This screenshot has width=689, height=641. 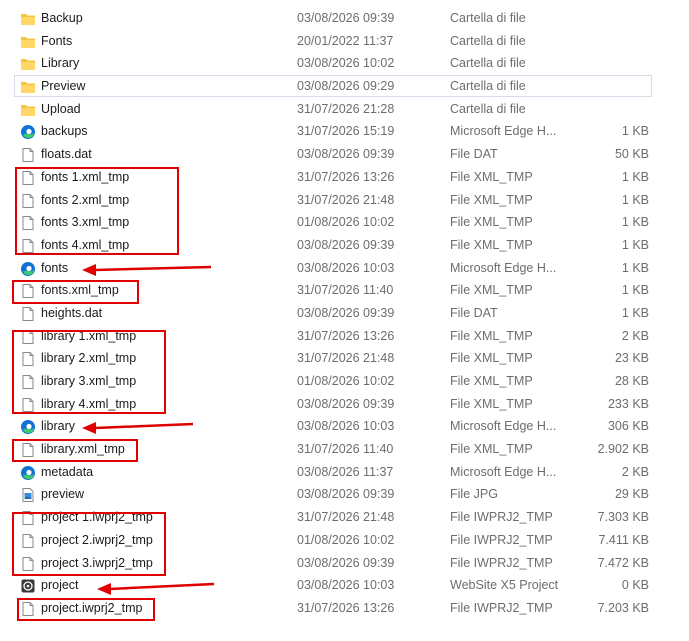 I want to click on arrow-project, so click(x=156, y=588).